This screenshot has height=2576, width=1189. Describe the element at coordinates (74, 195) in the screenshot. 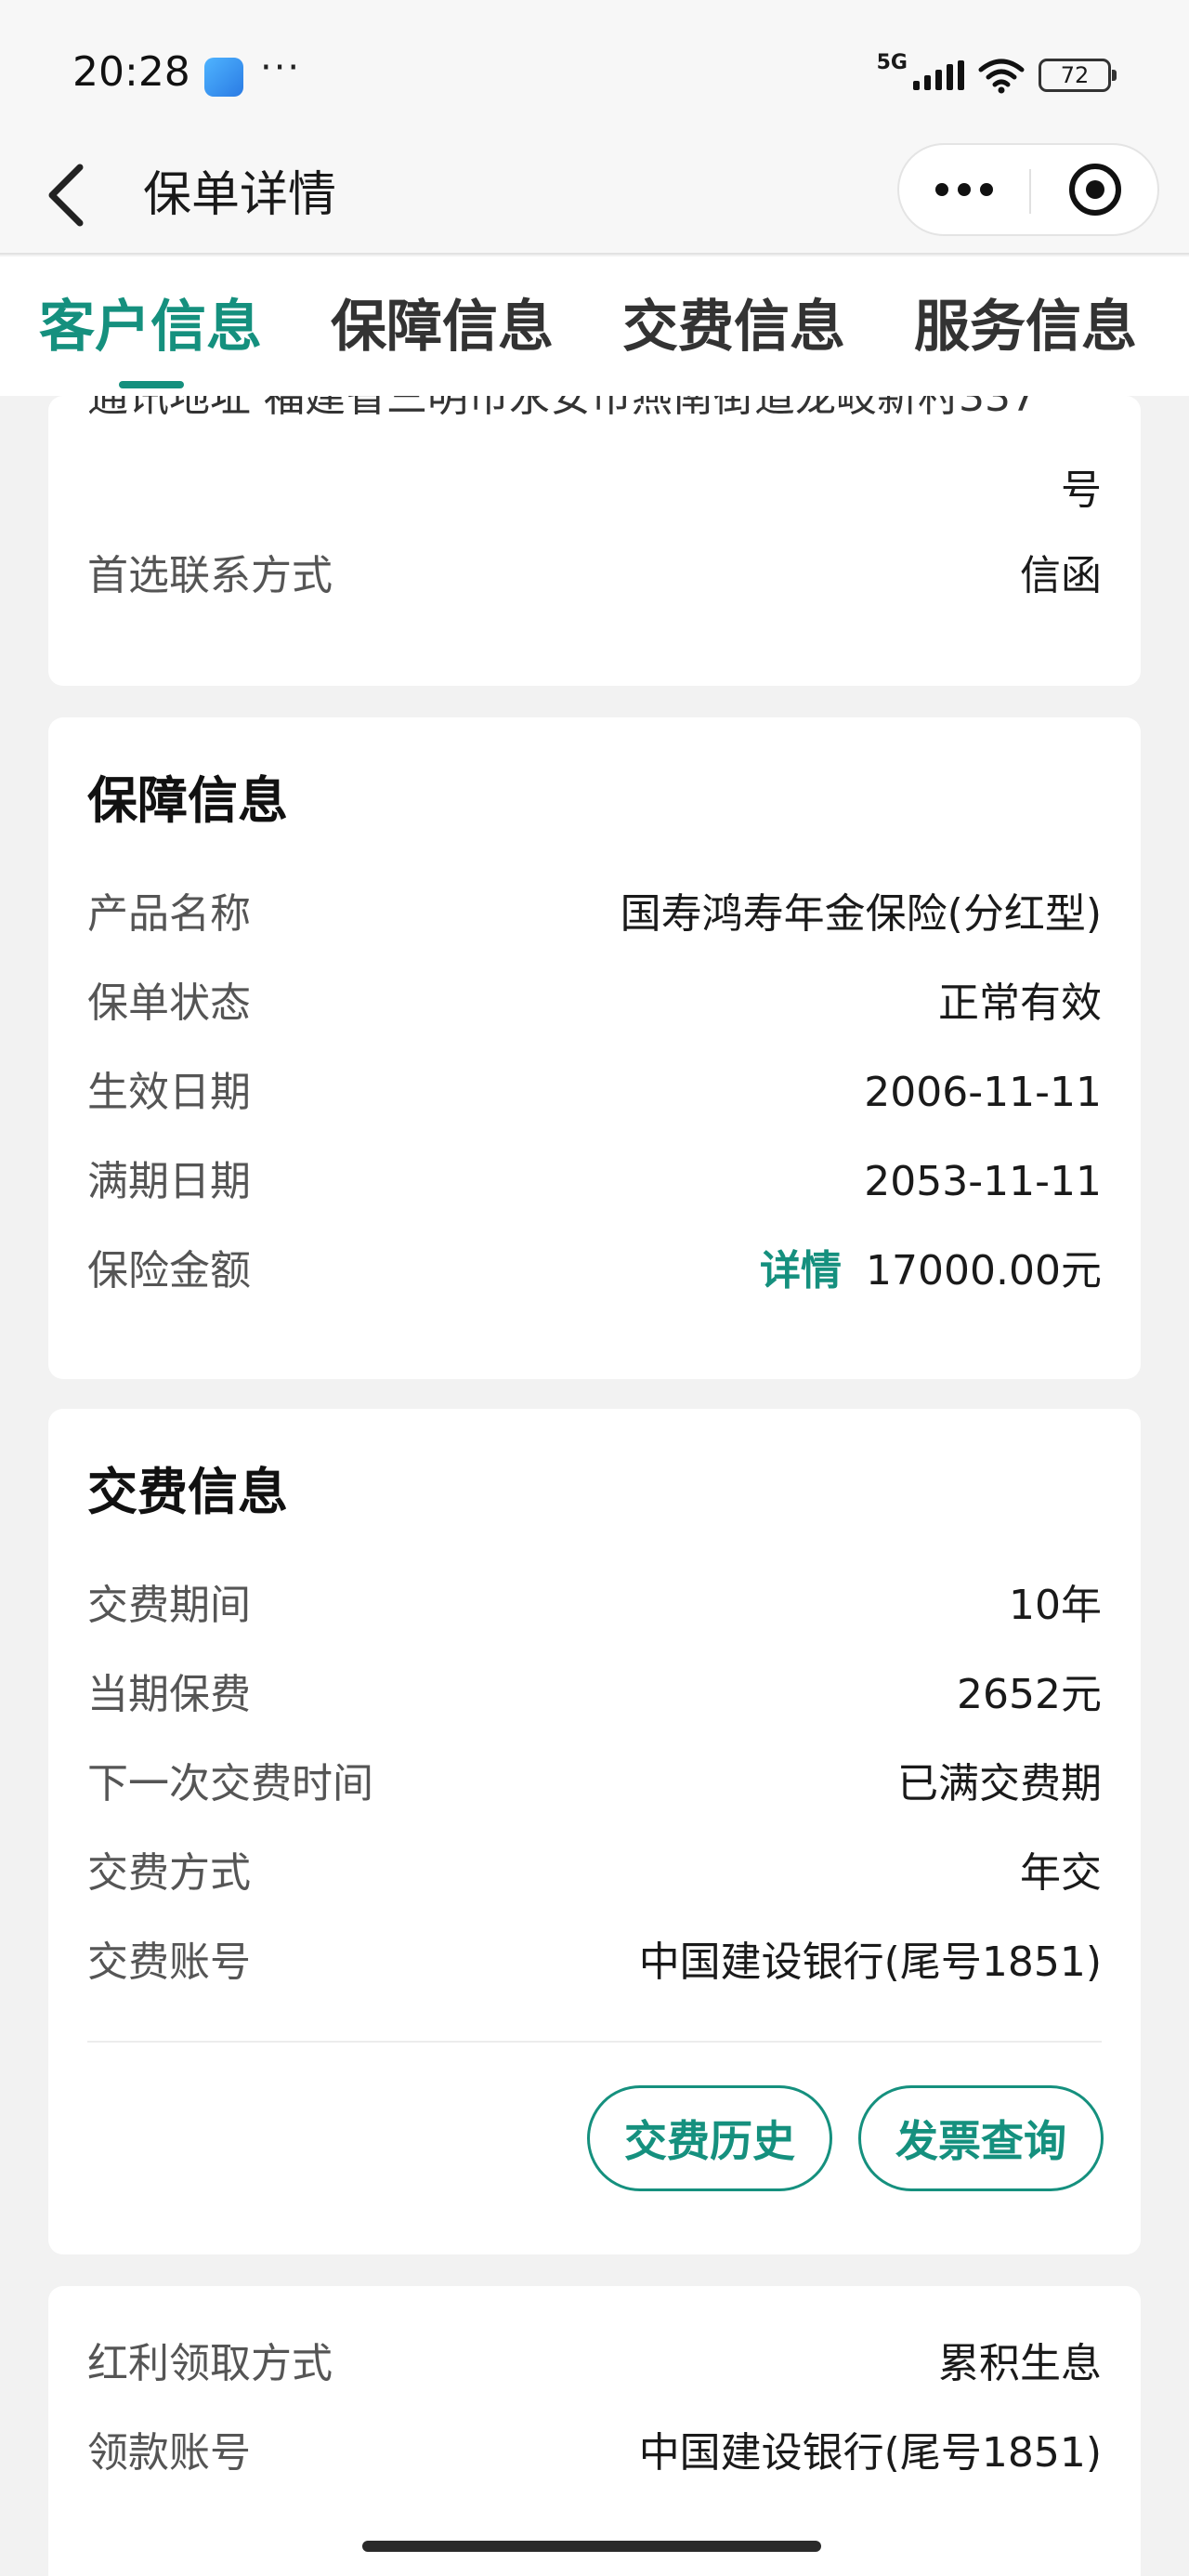

I see `back-arrow-icon` at that location.